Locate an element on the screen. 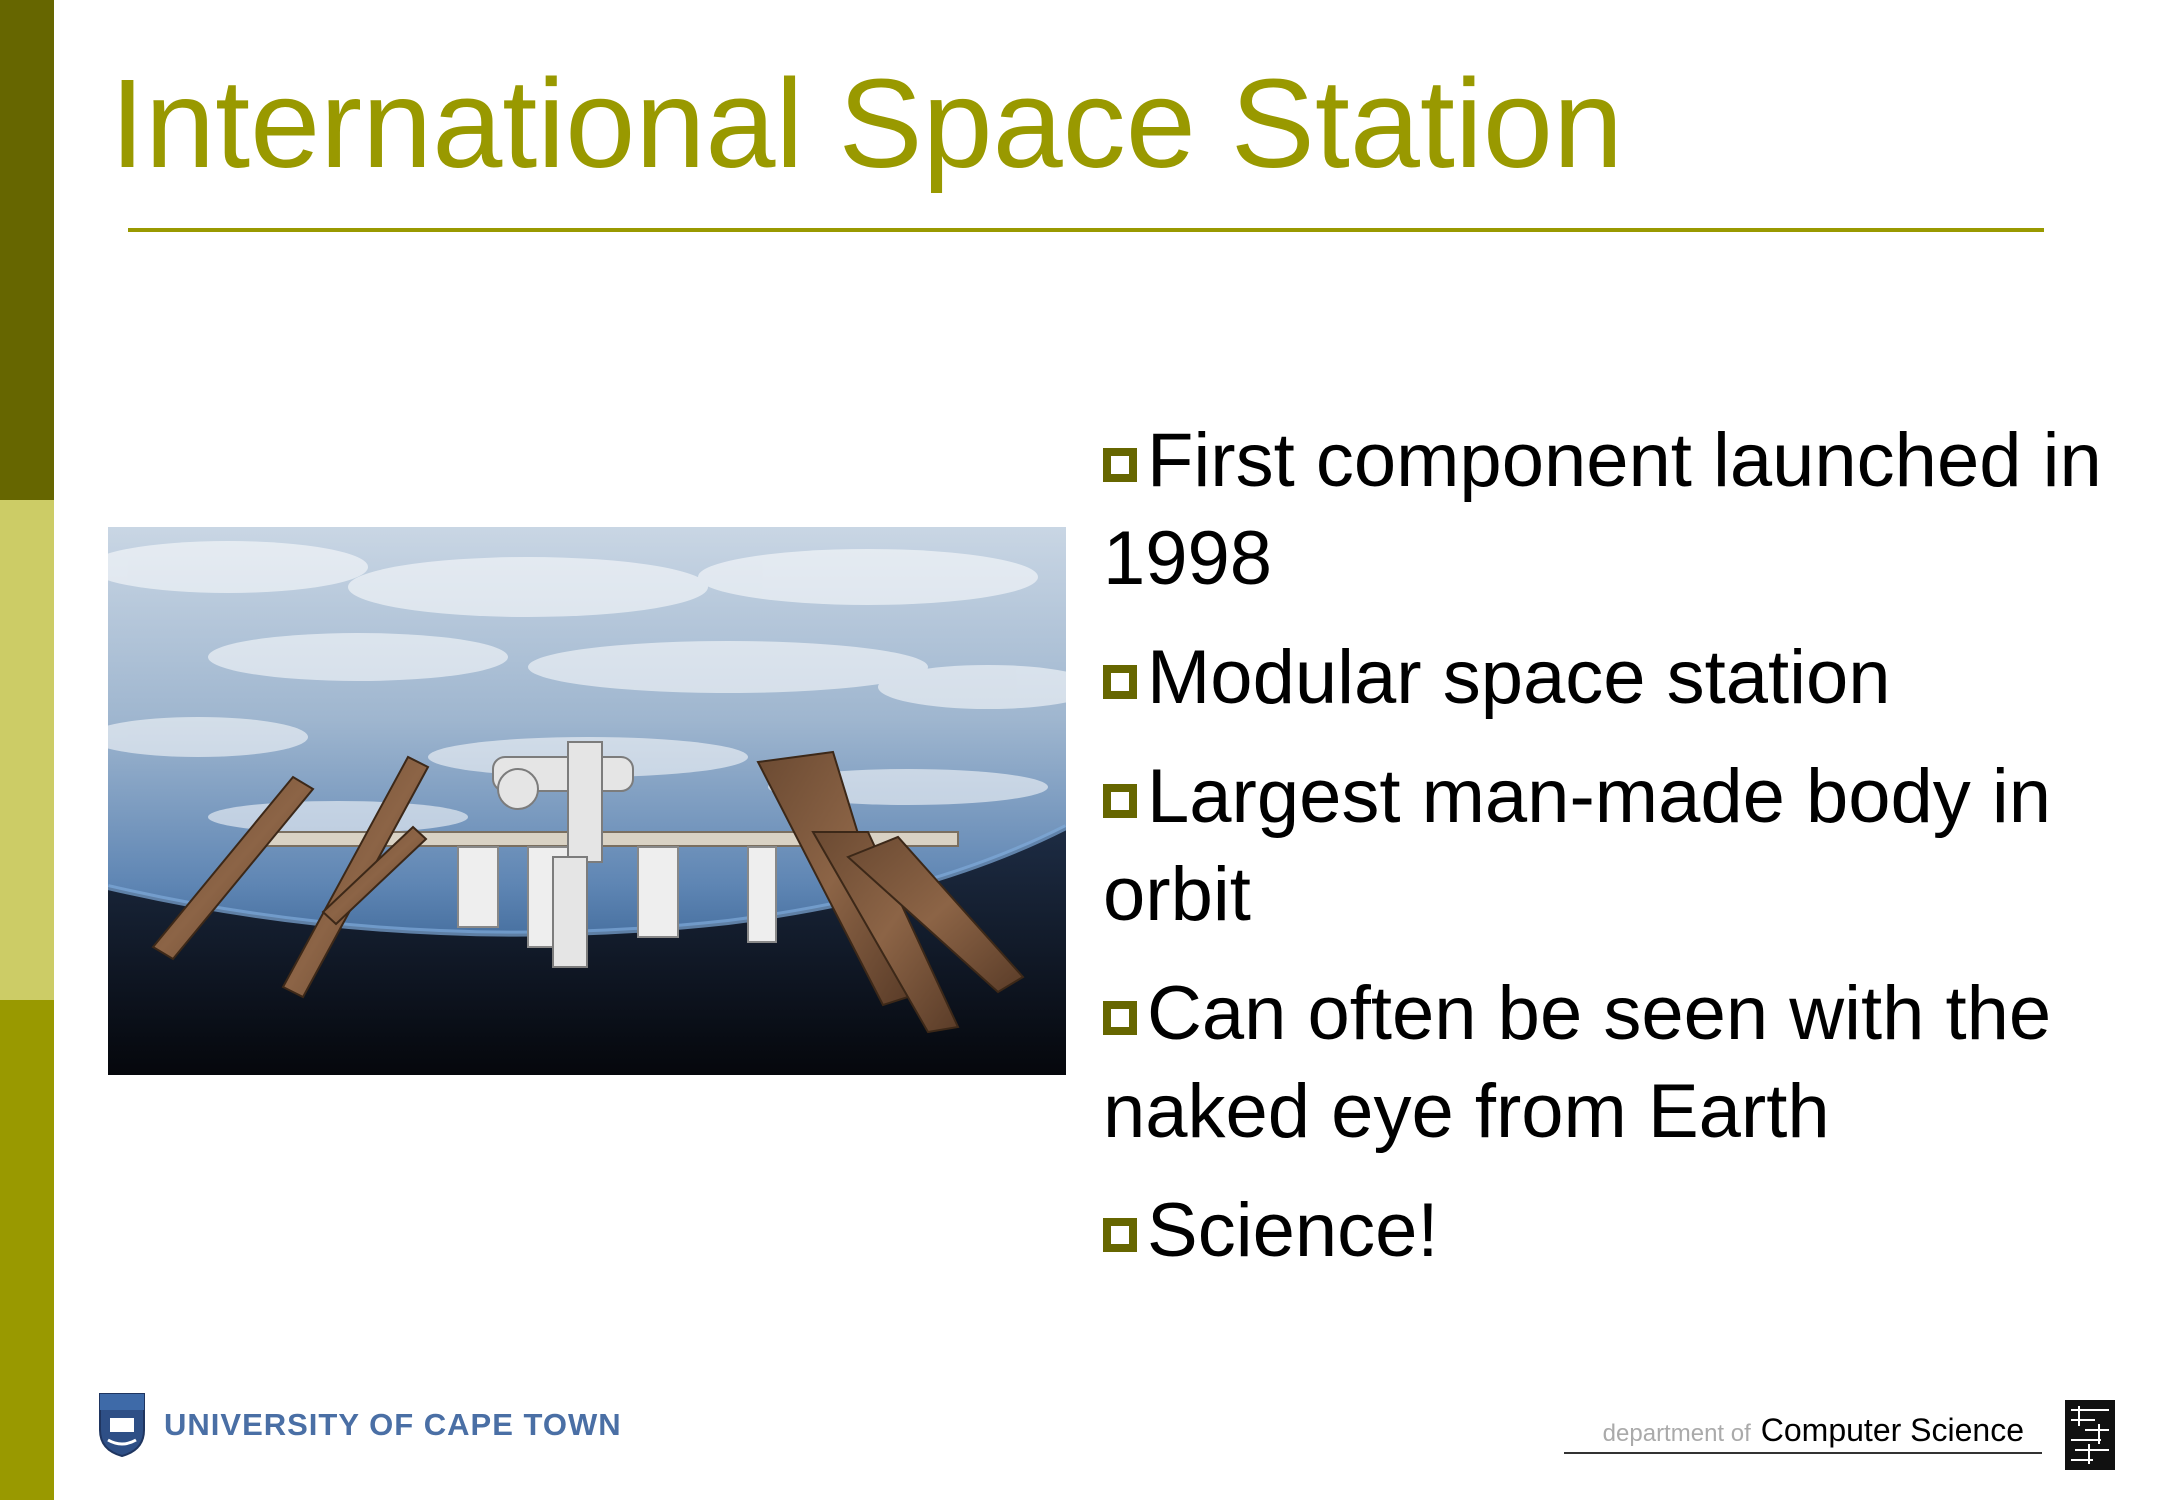  bullet-item: Modular space station is located at coordinates (1603, 678).